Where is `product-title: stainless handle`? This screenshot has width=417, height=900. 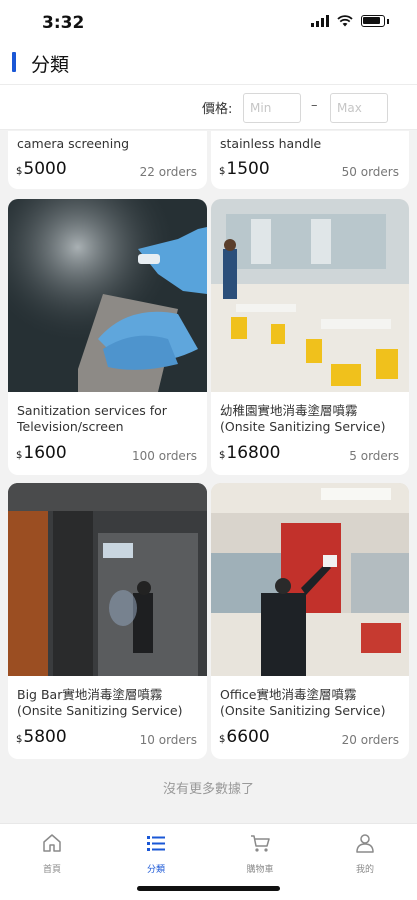
product-title: stainless handle is located at coordinates (271, 143).